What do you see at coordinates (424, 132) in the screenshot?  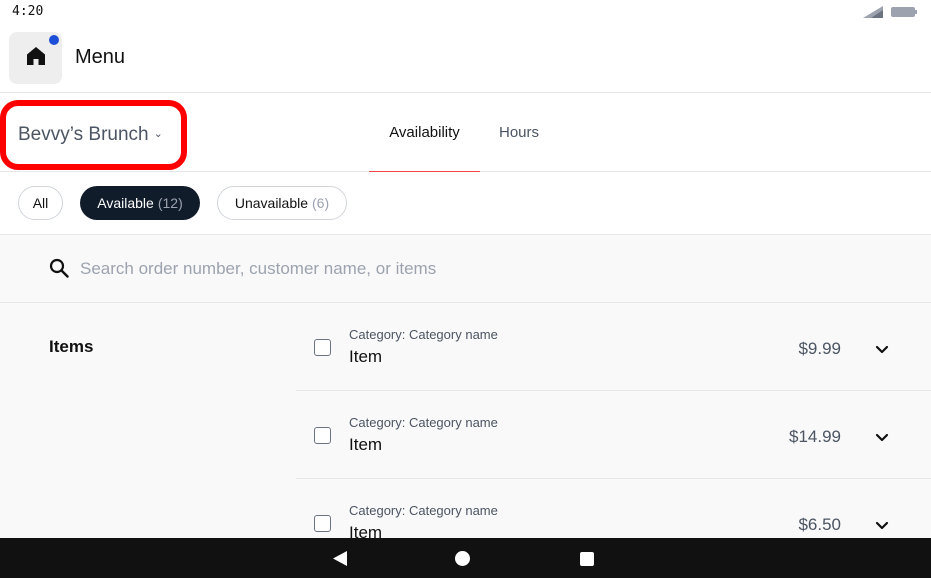 I see `tab-availability: Availability` at bounding box center [424, 132].